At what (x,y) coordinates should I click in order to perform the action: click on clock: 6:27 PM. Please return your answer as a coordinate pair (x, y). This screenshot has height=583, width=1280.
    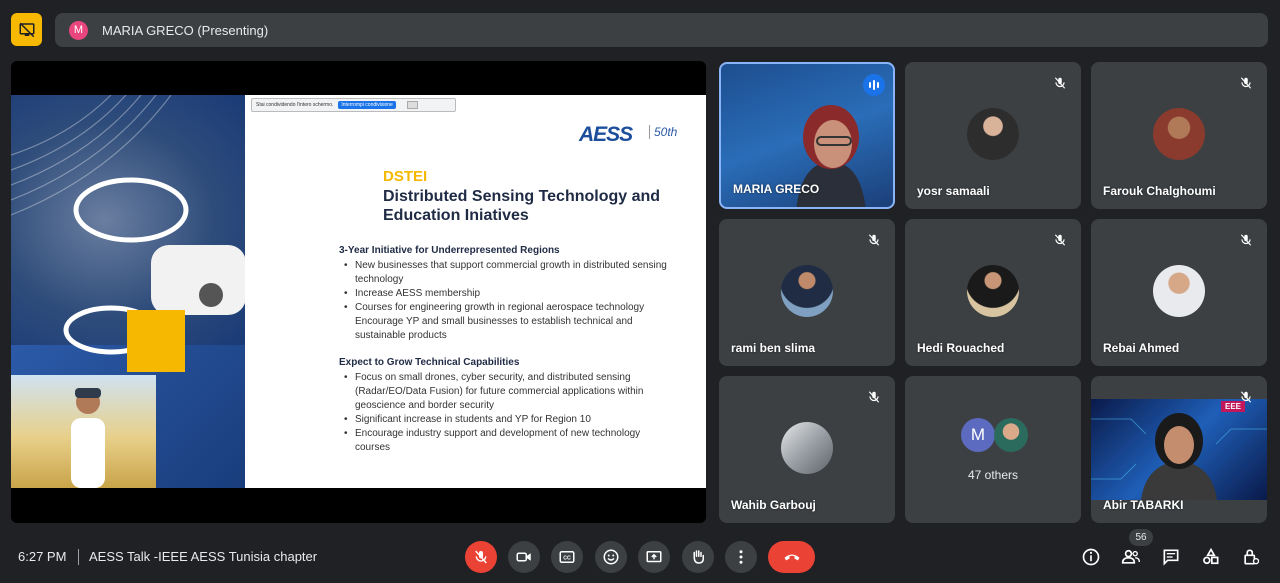
    Looking at the image, I should click on (42, 556).